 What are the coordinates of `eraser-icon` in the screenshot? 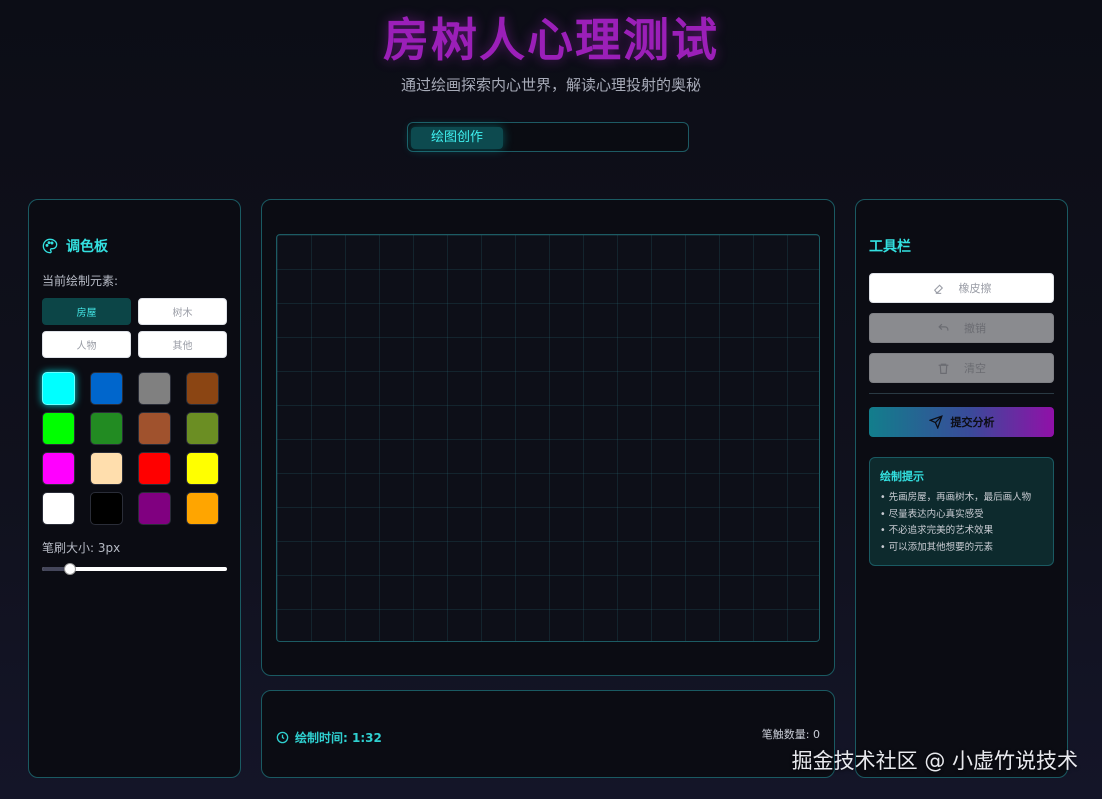 It's located at (938, 288).